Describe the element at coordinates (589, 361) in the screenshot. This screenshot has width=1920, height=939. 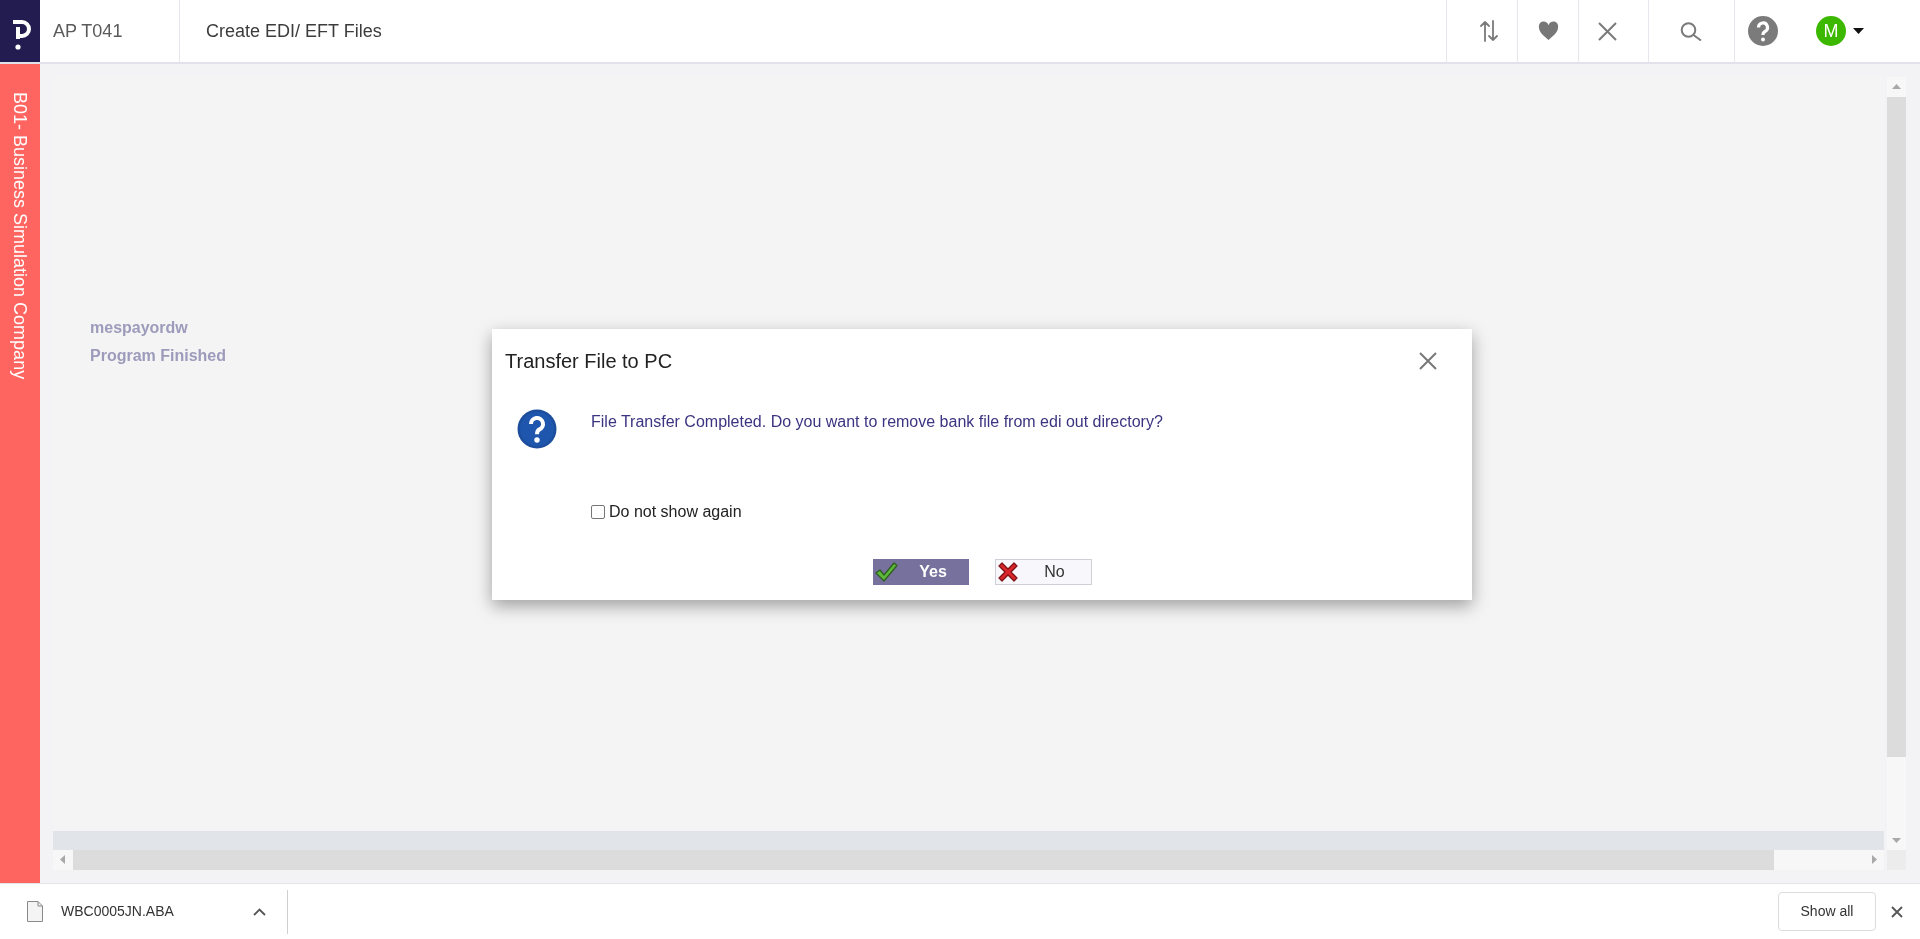
I see `dialog-title: Transfer File to PC` at that location.